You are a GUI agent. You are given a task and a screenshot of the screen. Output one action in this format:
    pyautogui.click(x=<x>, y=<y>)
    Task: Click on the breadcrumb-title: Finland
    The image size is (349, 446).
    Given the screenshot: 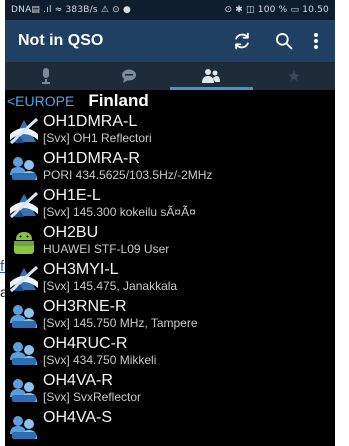 What is the action you would take?
    pyautogui.click(x=118, y=100)
    